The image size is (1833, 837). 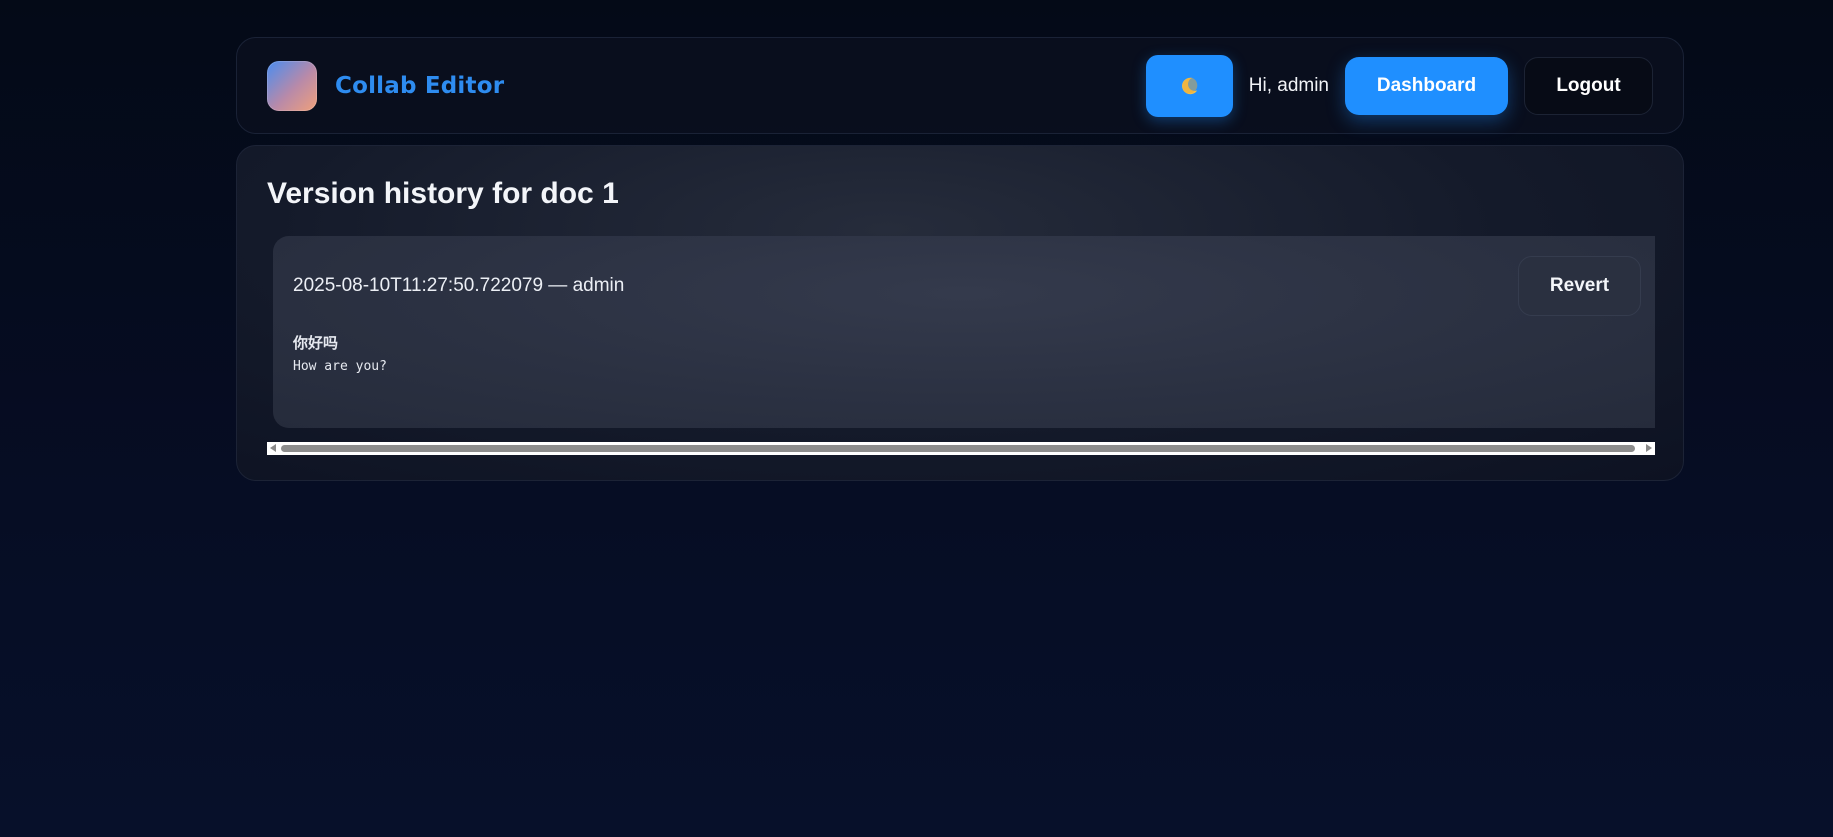 I want to click on scroll-left-arrow-icon, so click(x=273, y=448).